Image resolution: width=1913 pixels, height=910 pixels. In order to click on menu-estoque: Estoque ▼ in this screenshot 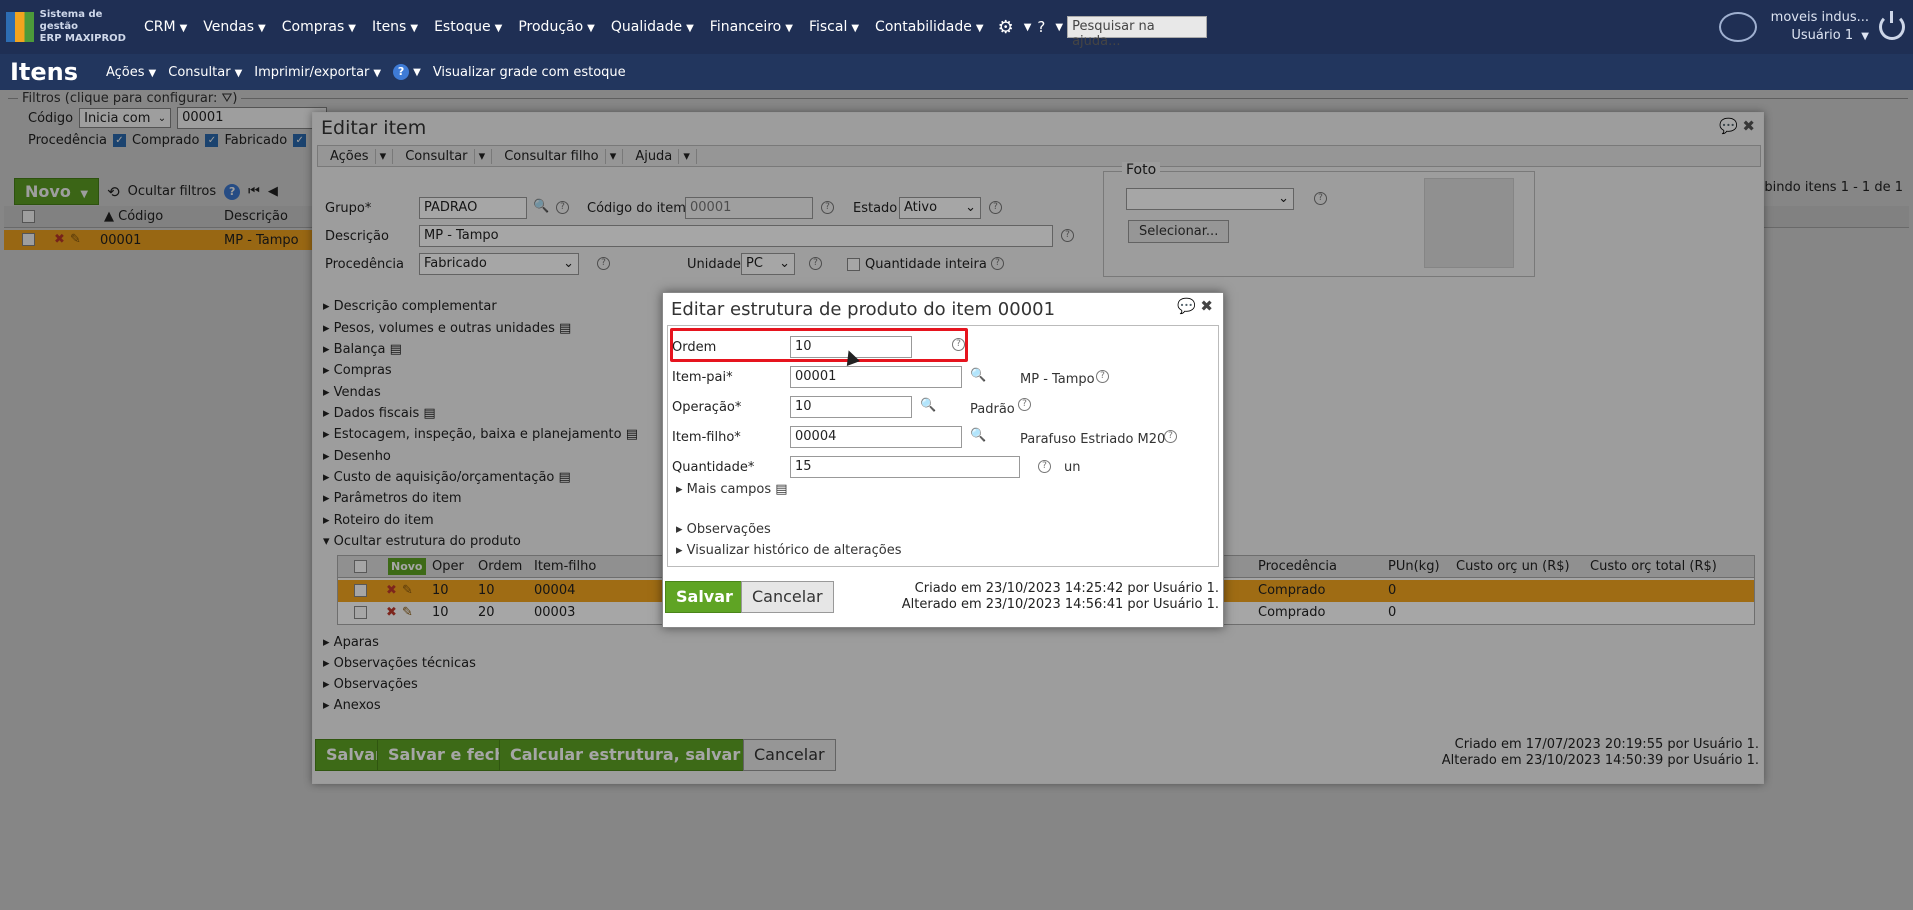, I will do `click(468, 27)`.